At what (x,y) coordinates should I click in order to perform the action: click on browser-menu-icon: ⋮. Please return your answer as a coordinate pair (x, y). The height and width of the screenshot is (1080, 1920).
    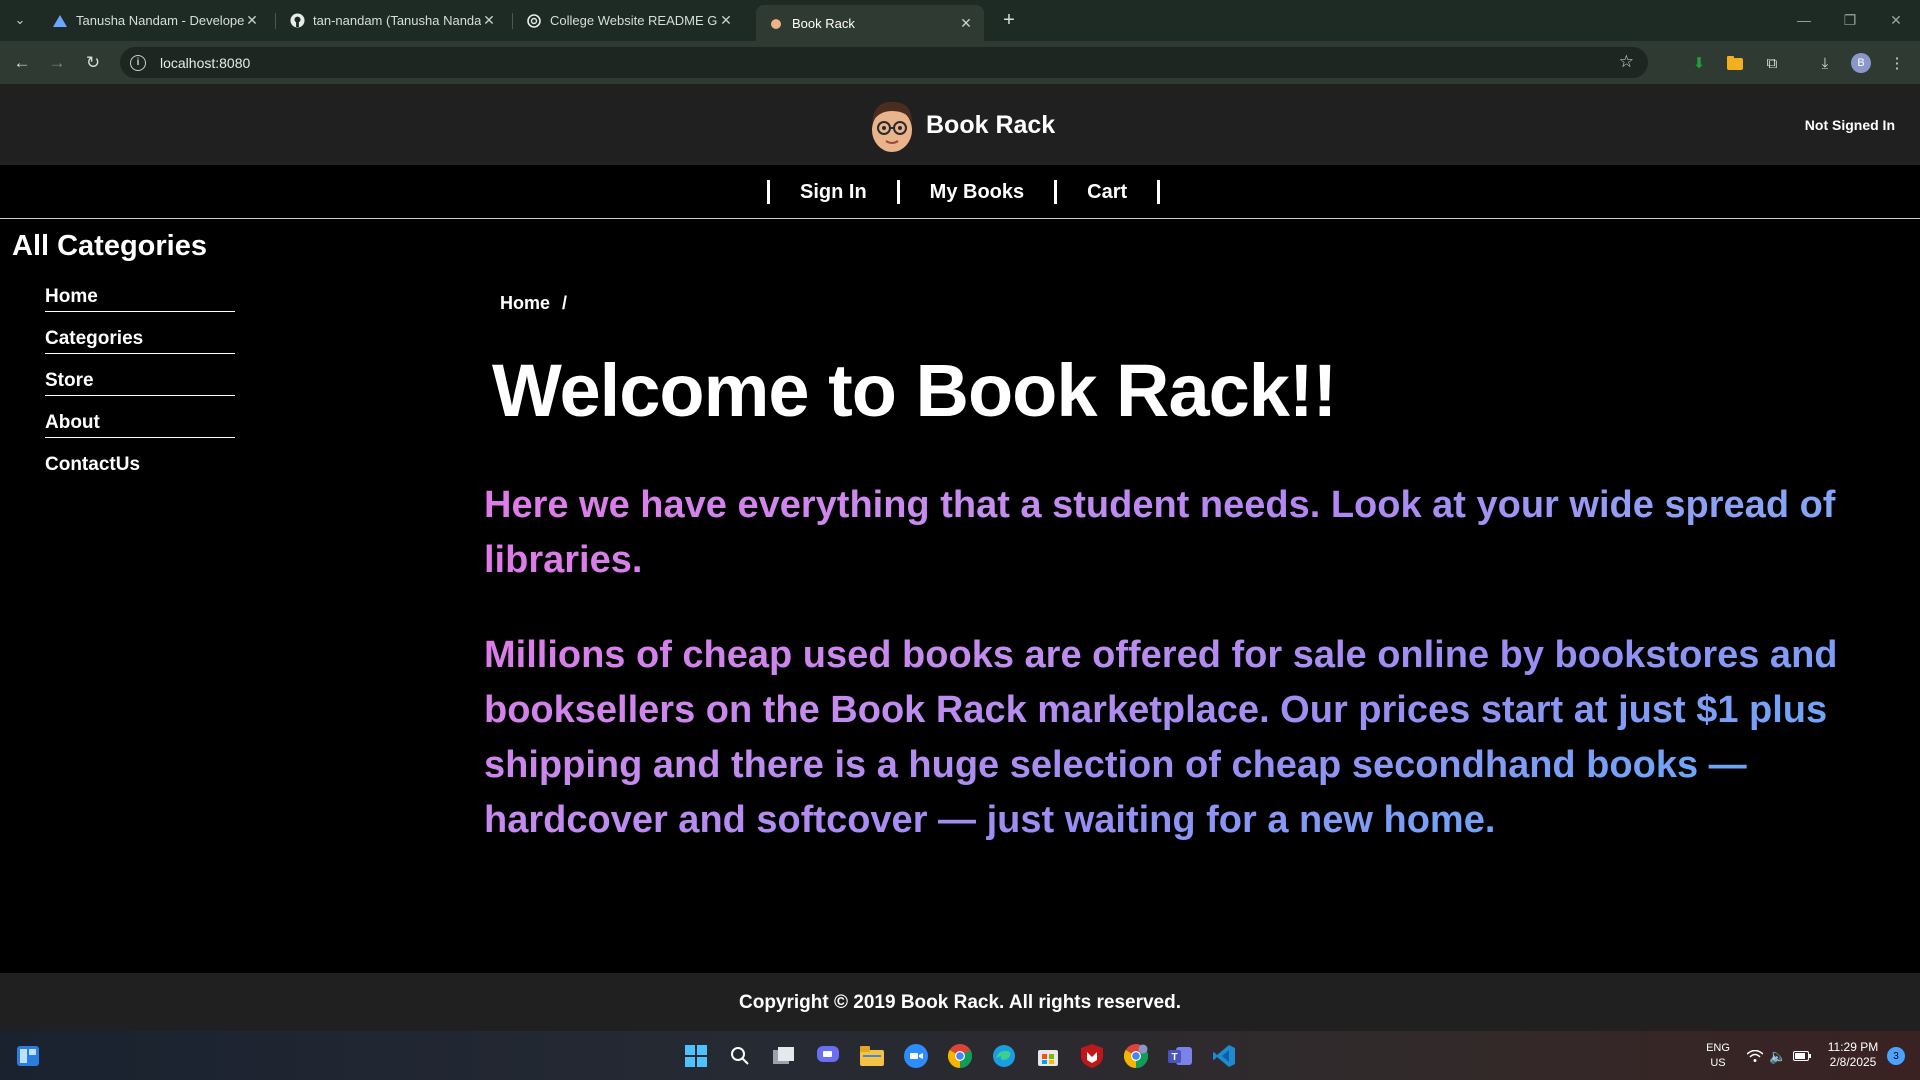
    Looking at the image, I should click on (1897, 63).